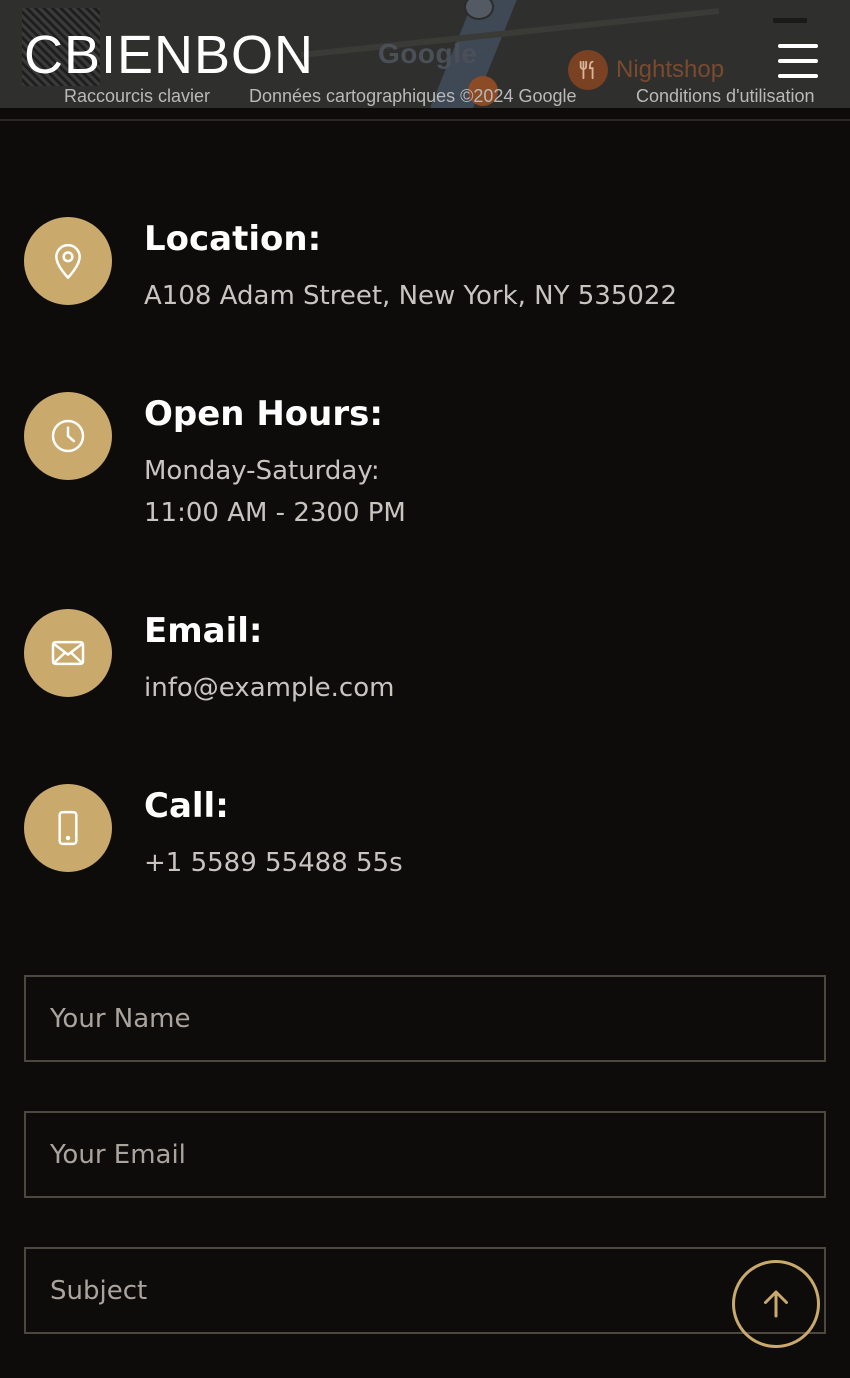 This screenshot has width=850, height=1378. Describe the element at coordinates (410, 296) in the screenshot. I see `location-address: A108 Adam Street, New York, NY 535022` at that location.